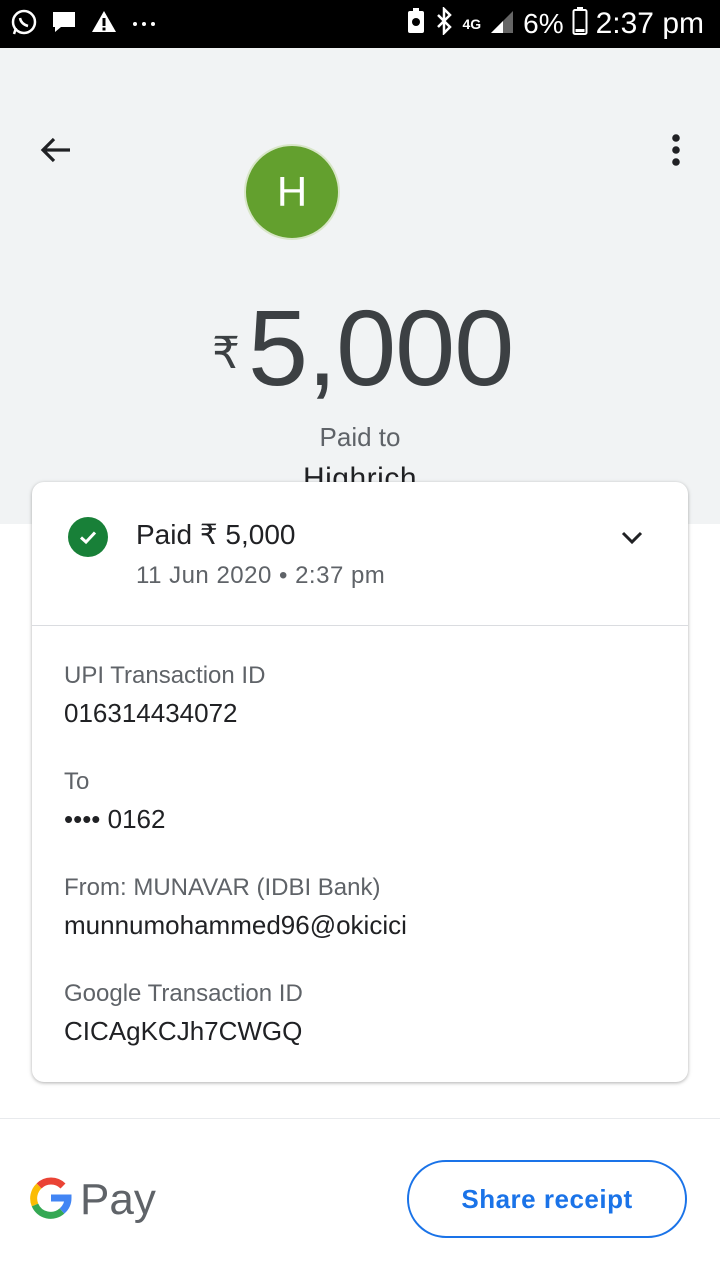  I want to click on pay-wordmark: Pay, so click(118, 1199).